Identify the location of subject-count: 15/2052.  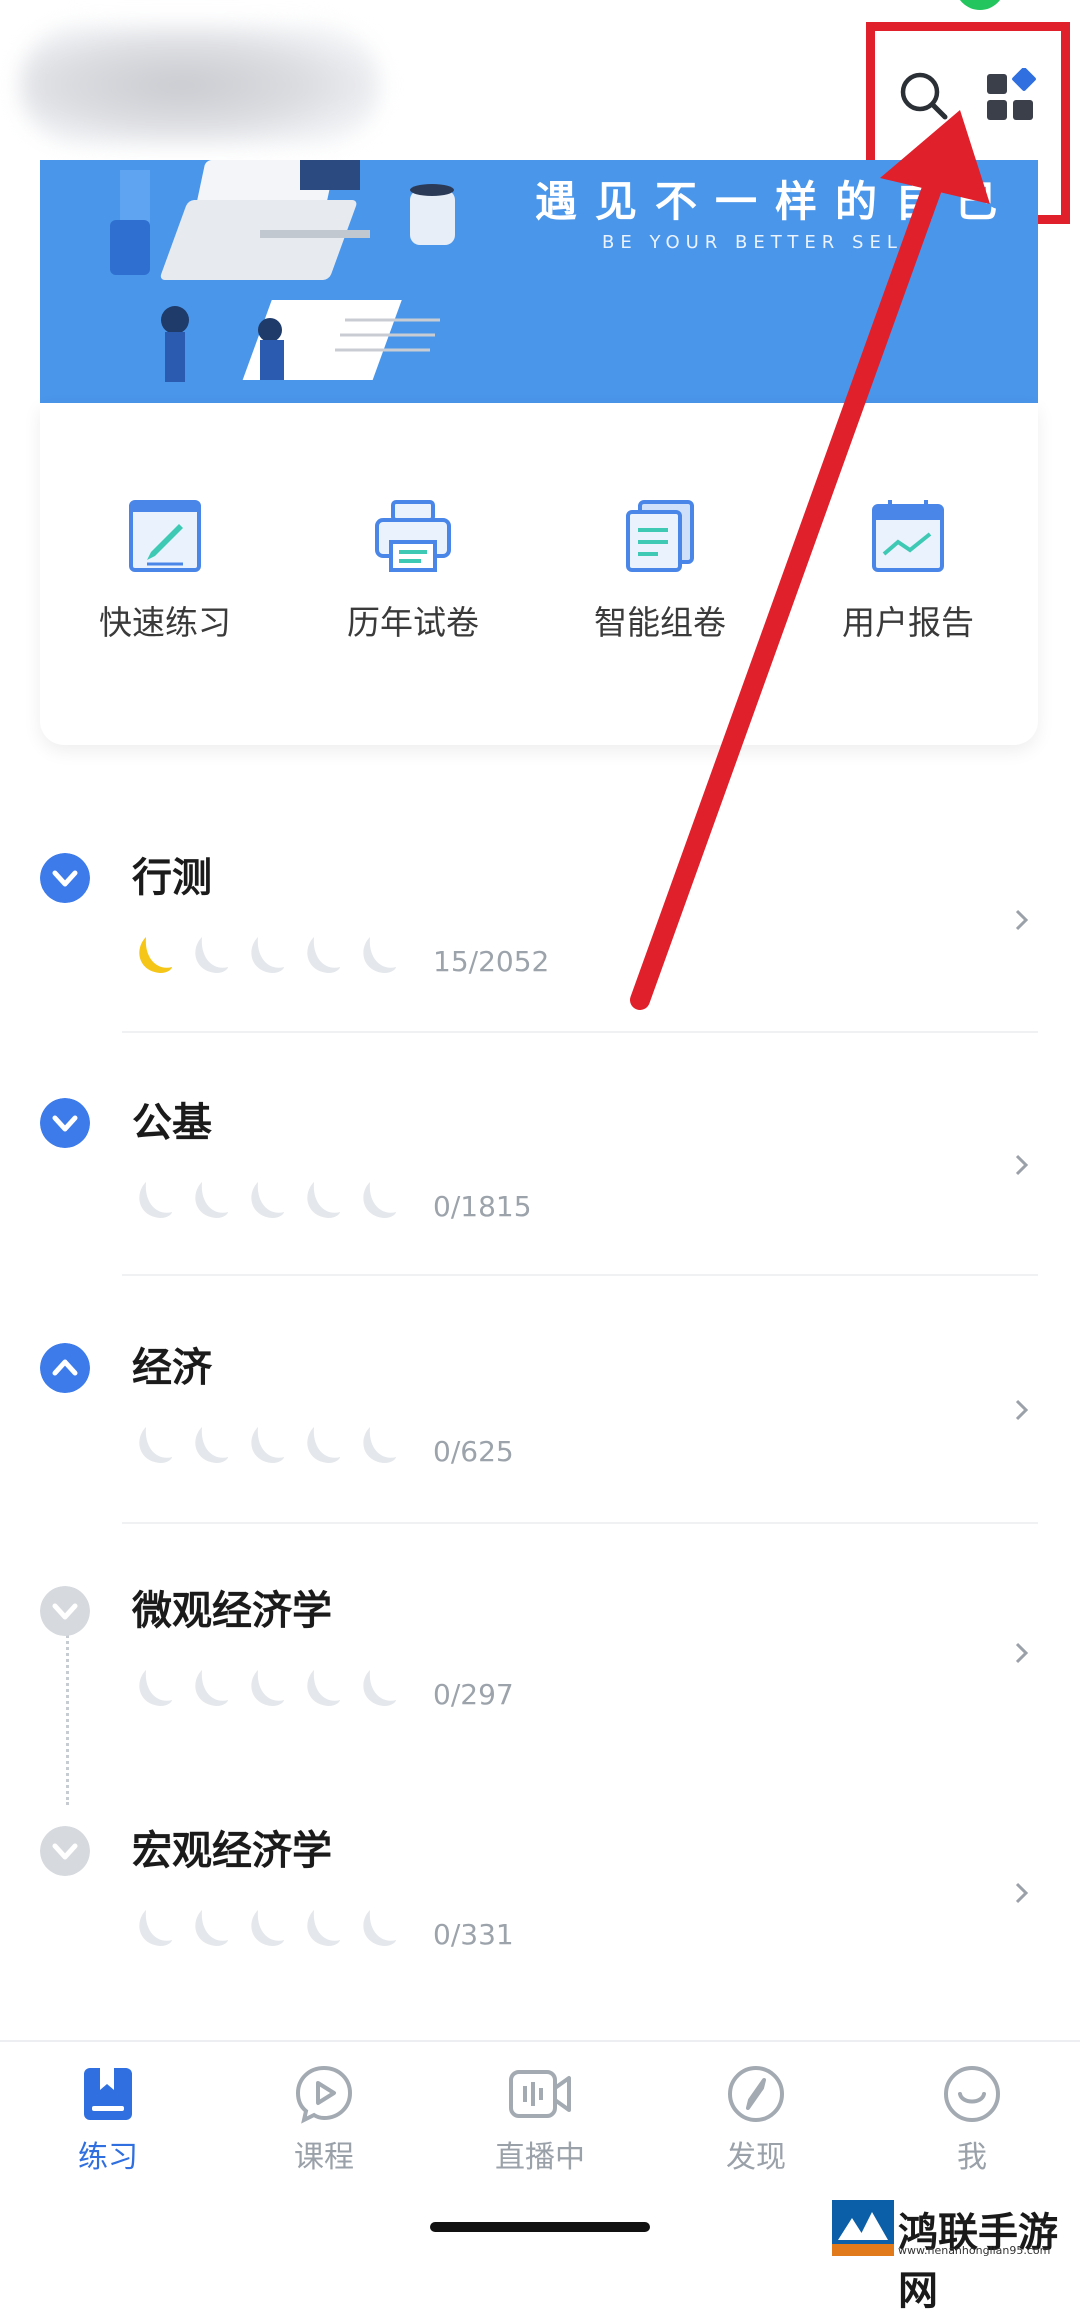
(491, 961).